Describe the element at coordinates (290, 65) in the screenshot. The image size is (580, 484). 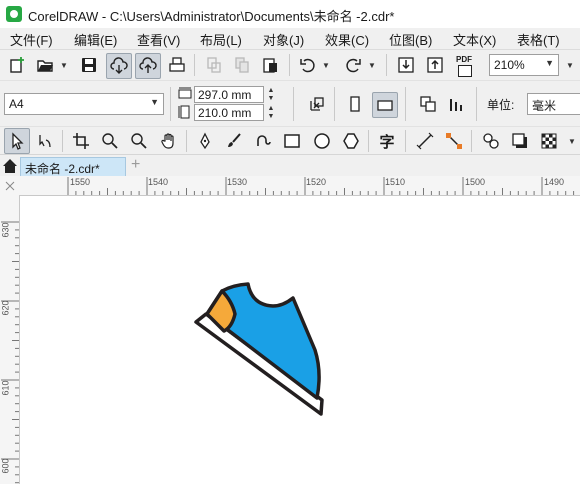
I see `standard-toolbar: ▼ ▼ ▼ PDF 210% ▼ ▼` at that location.